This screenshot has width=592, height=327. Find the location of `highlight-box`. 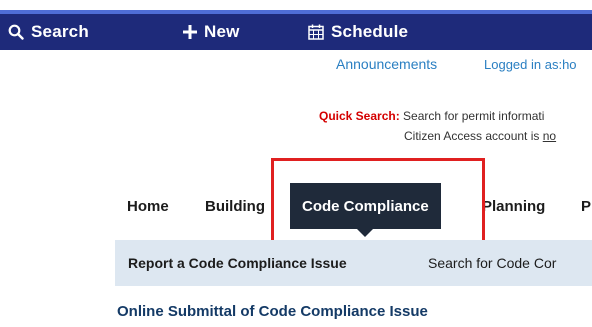

highlight-box is located at coordinates (378, 203).